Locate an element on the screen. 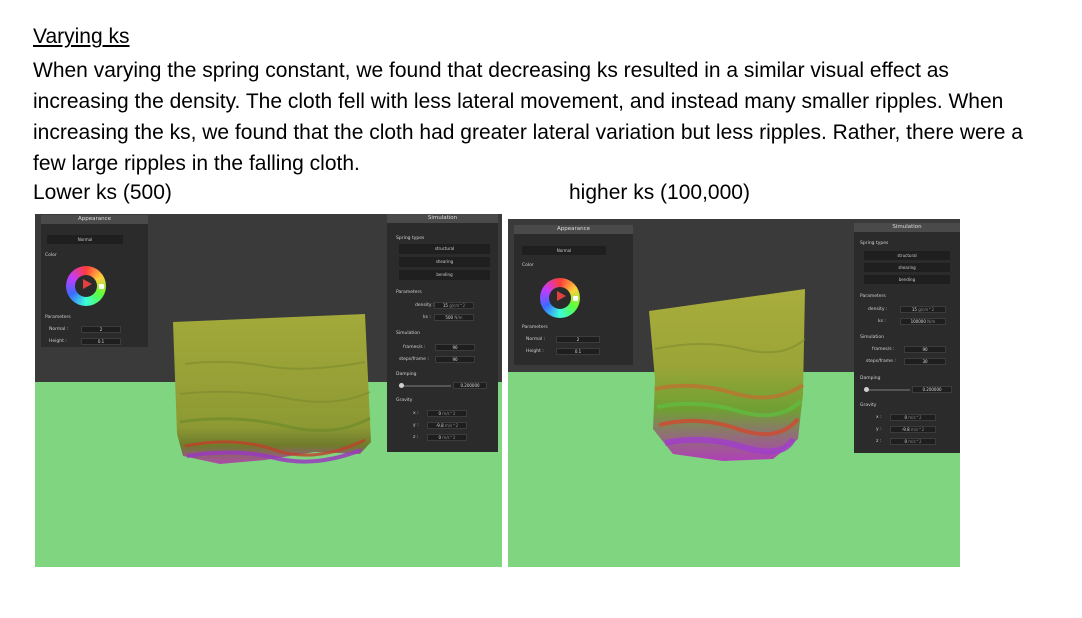  steps-input: 90 is located at coordinates (455, 359).